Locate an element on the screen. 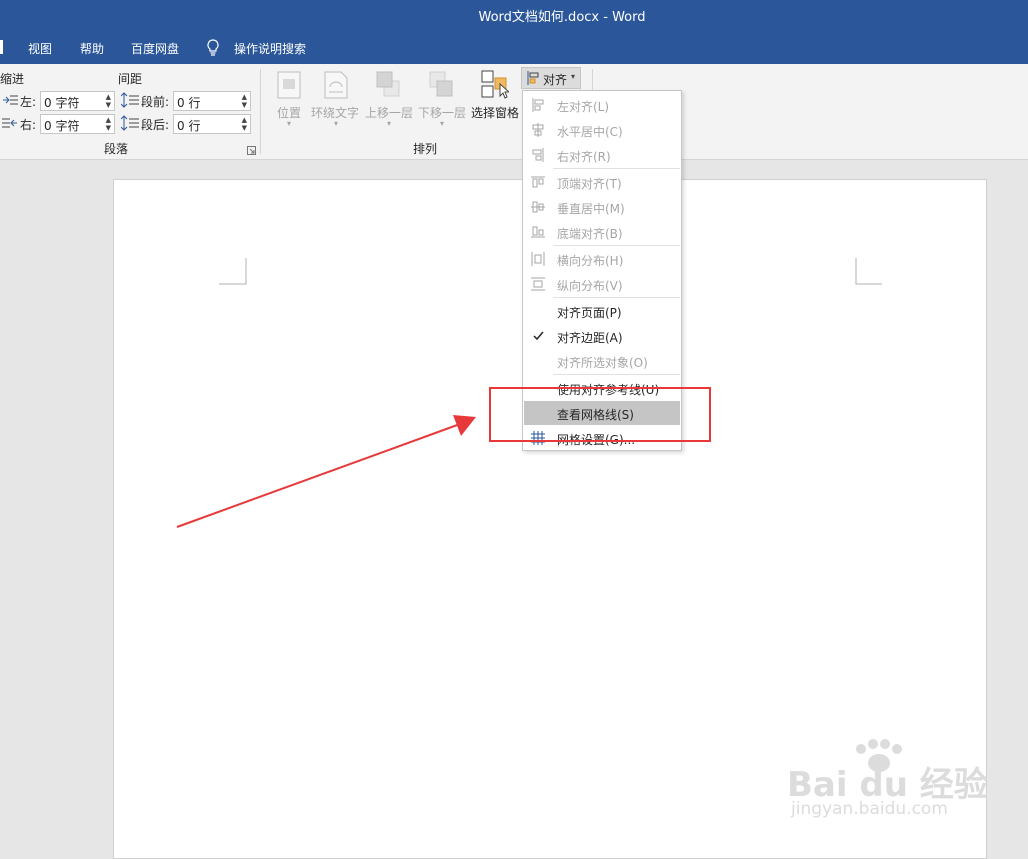 Image resolution: width=1028 pixels, height=859 pixels. bring-forward-dropdown-icon: ▾ is located at coordinates (389, 123).